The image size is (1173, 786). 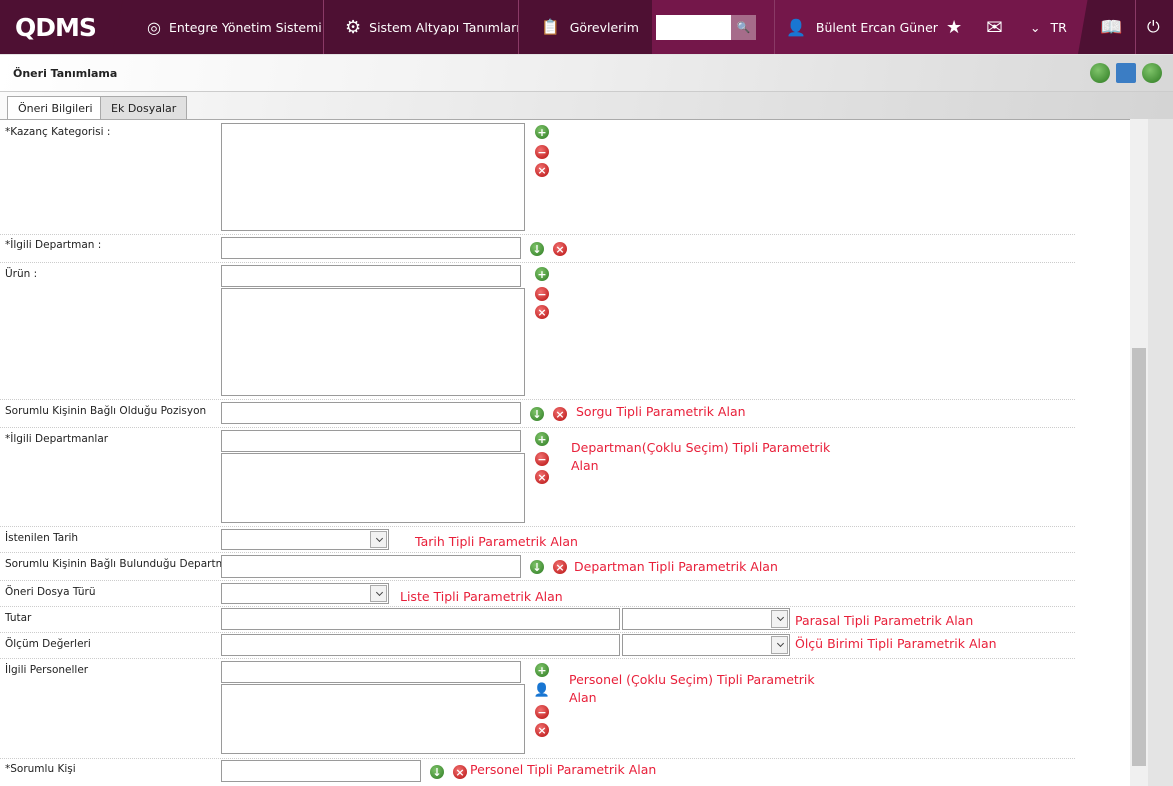 I want to click on field-label: Sorumlu Kişinin Bağlı Olduğu Pozisyon, so click(x=106, y=411).